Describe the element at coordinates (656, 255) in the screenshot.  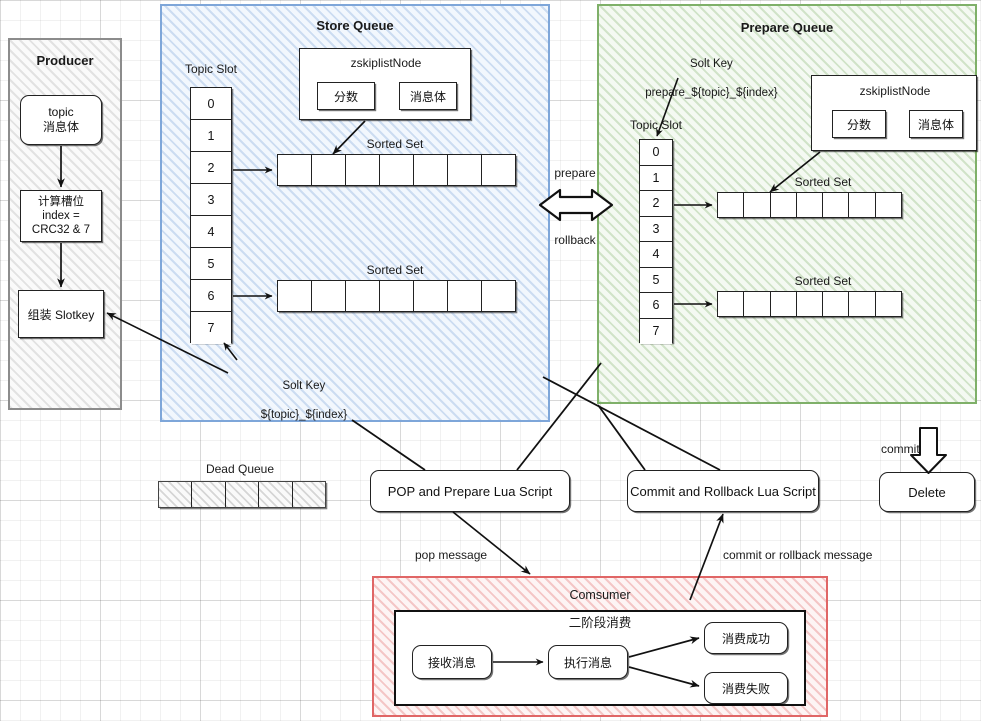
I see `prepare-slot-4: 4` at that location.